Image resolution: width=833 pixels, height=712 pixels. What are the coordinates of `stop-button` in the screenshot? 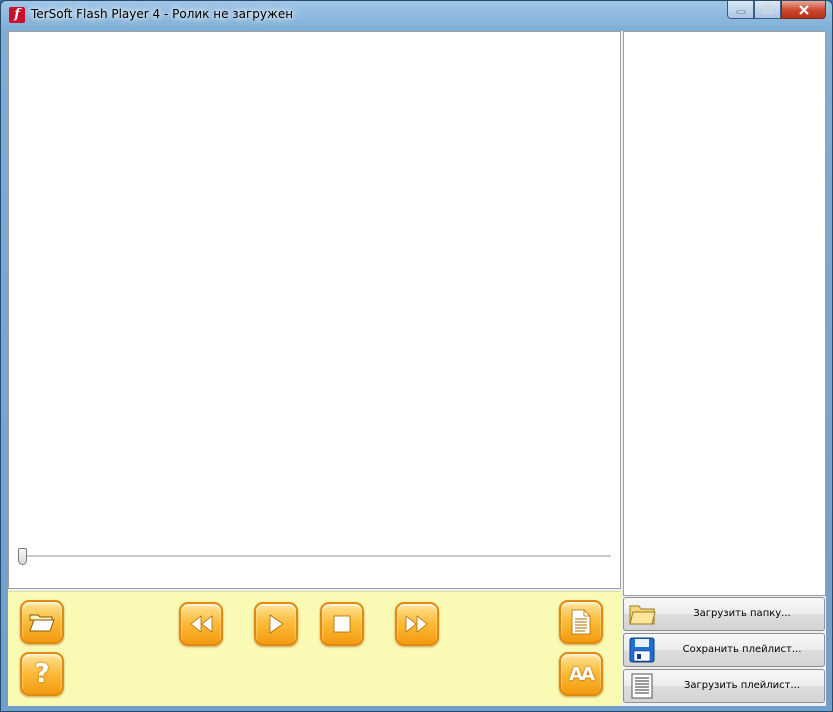 It's located at (342, 624).